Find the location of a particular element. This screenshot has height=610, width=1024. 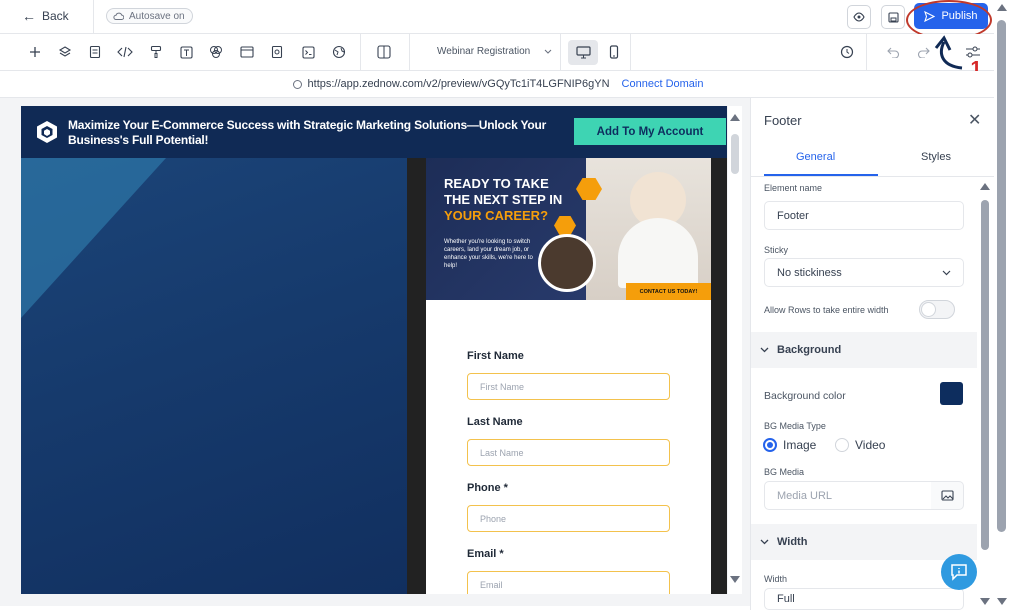

layout-icon is located at coordinates (247, 52).